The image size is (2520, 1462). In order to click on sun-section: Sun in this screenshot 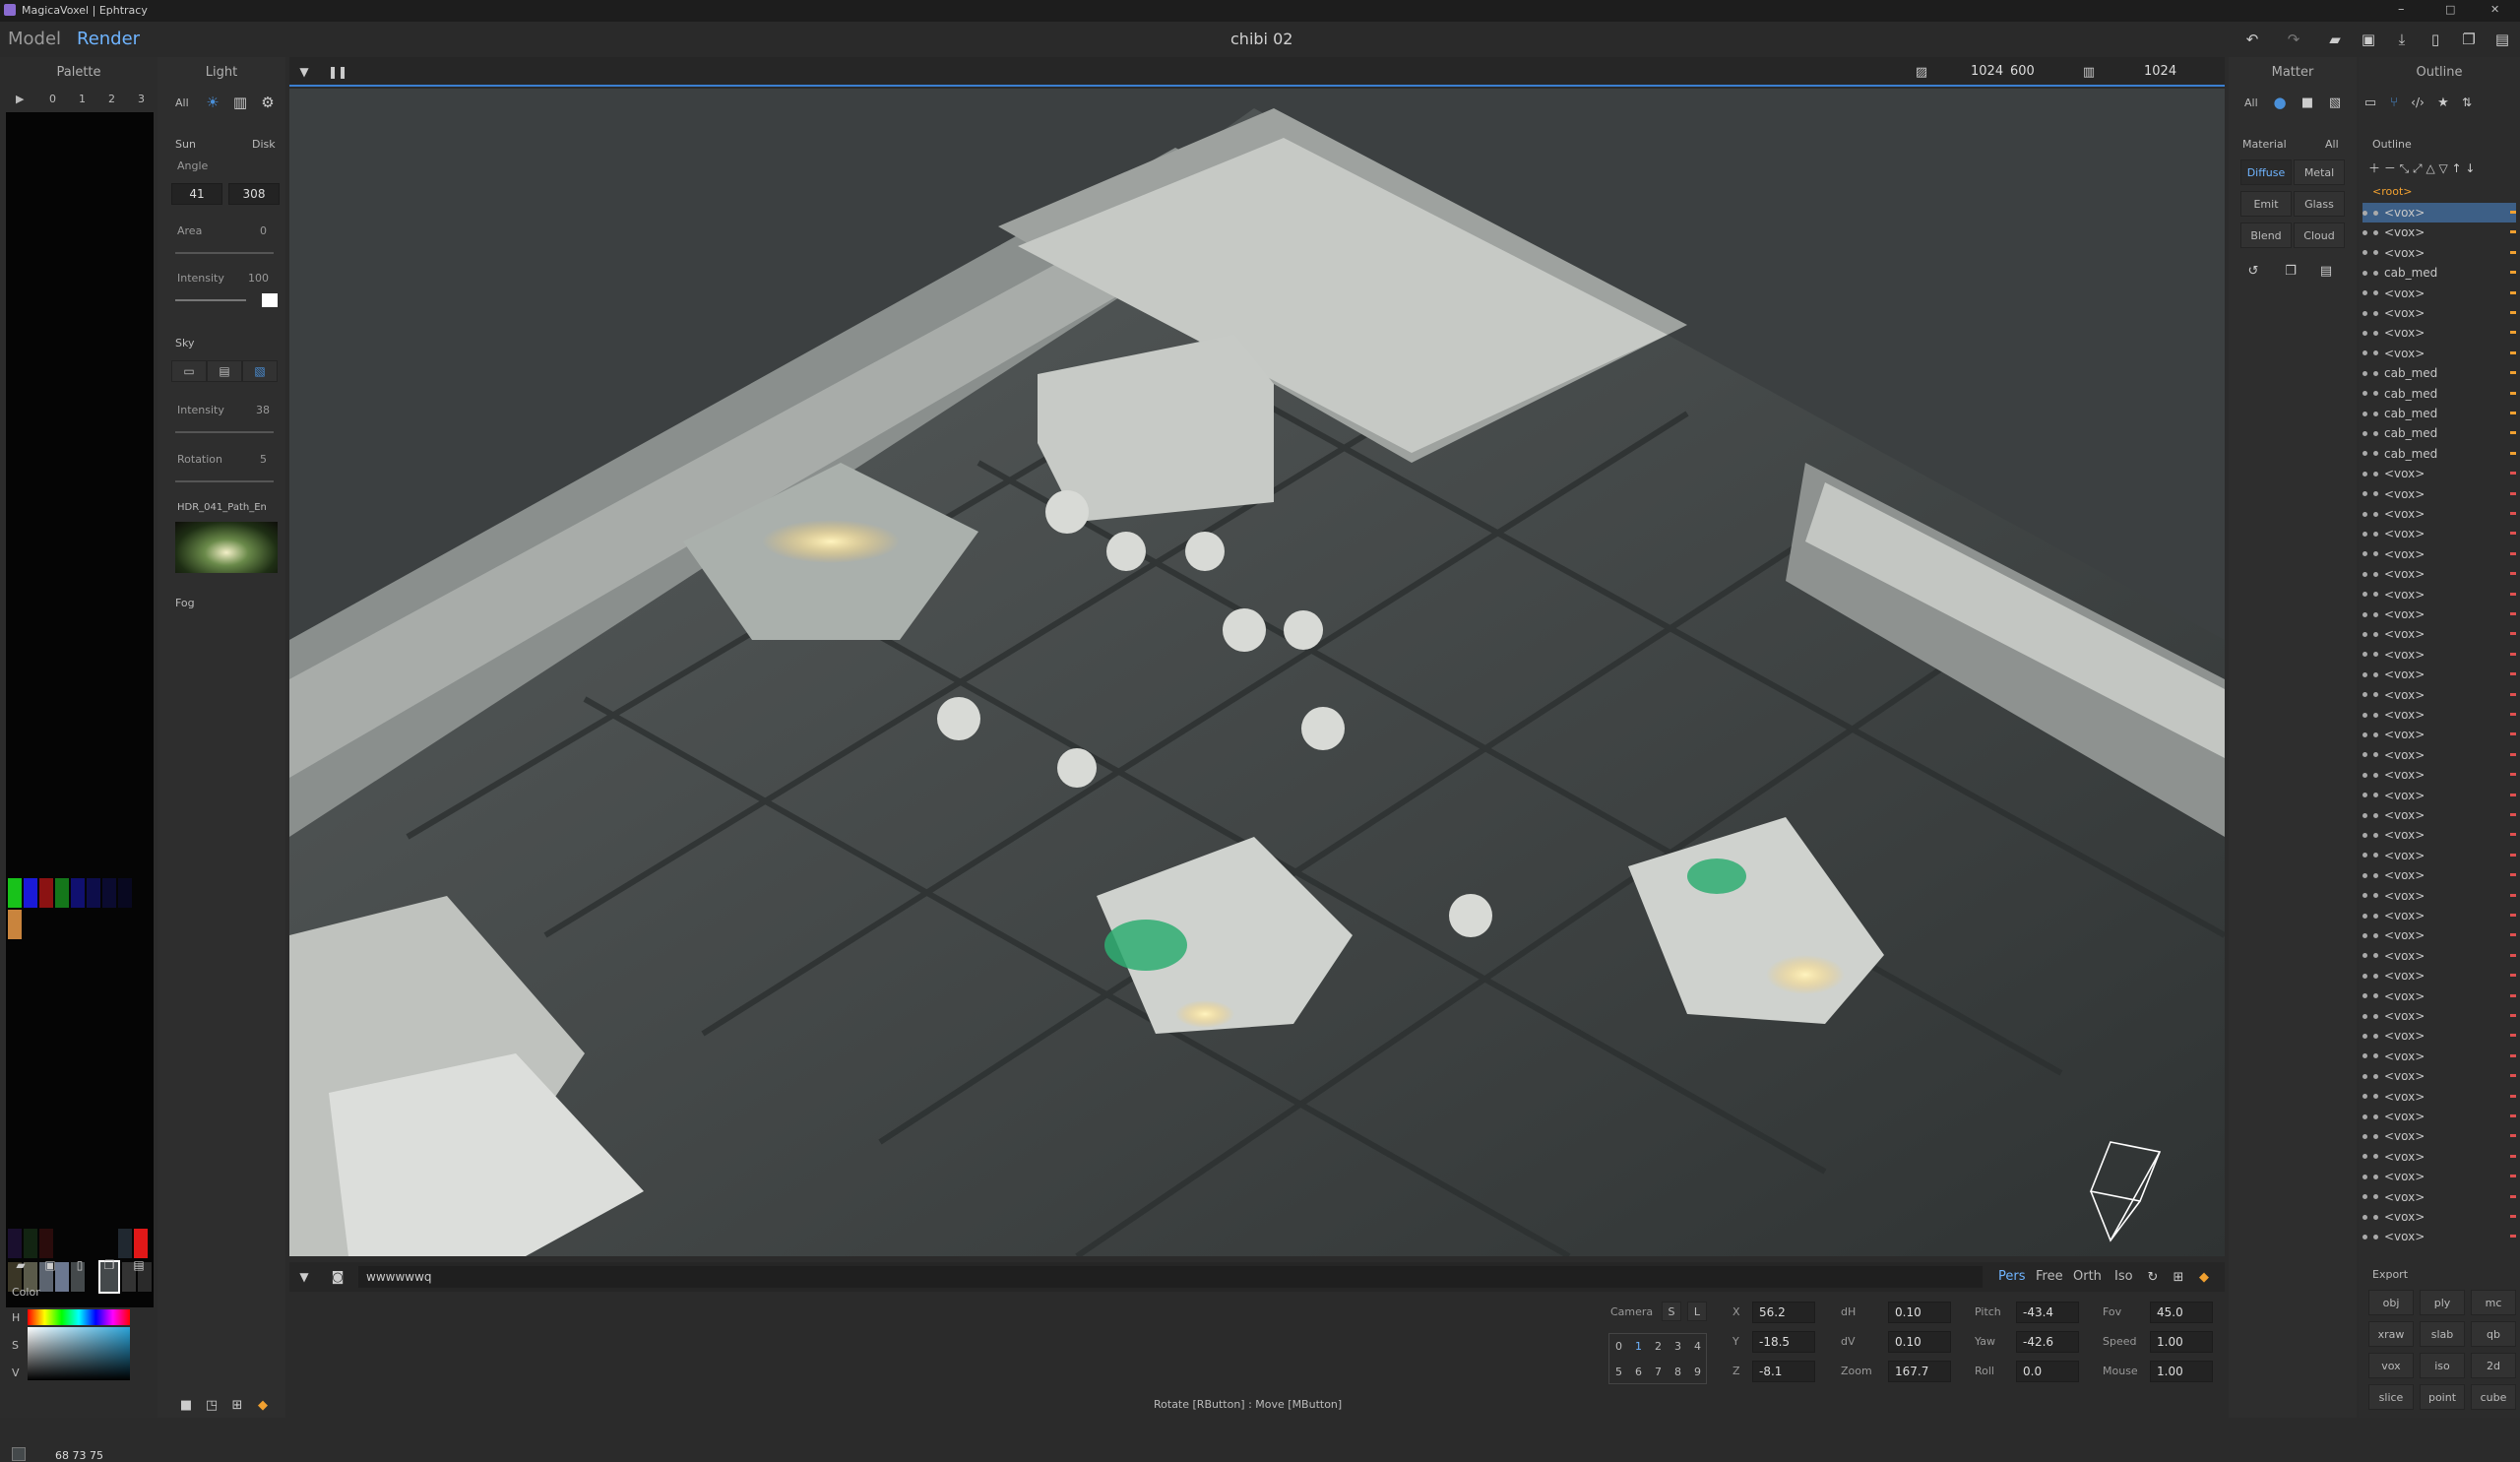, I will do `click(185, 144)`.